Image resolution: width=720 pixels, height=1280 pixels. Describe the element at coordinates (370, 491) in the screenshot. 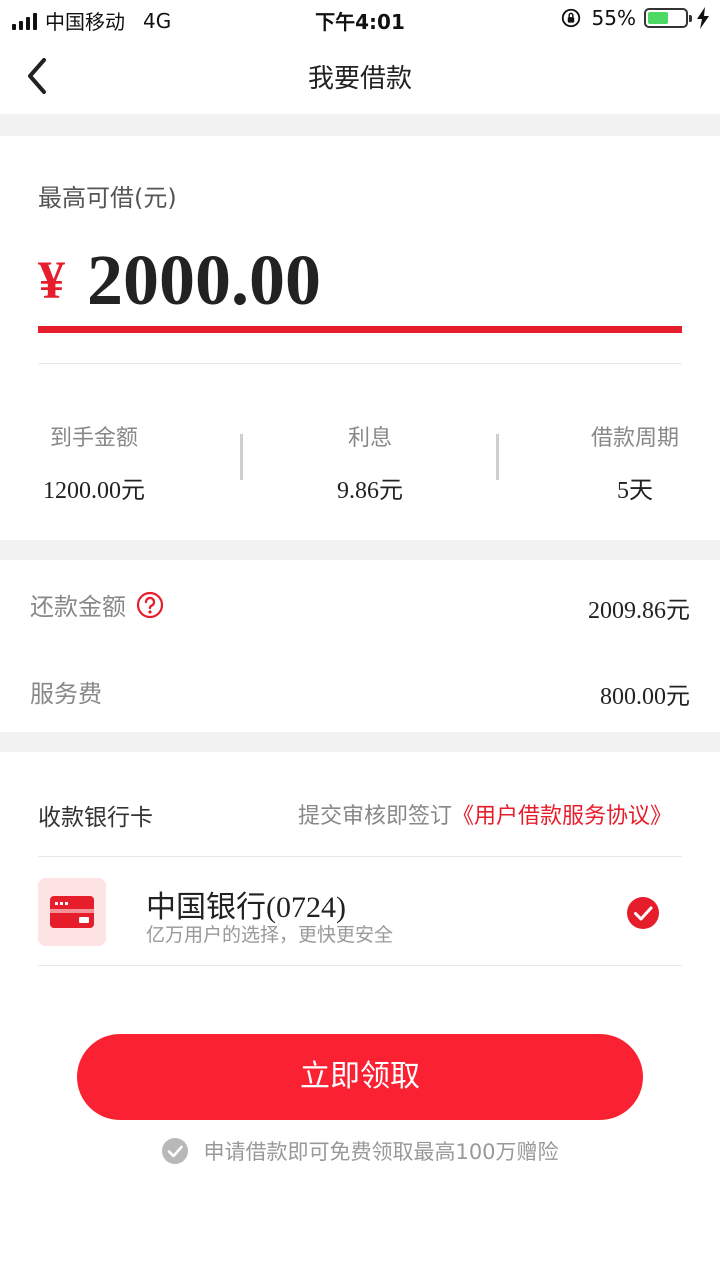

I see `stat-value: 9.86元` at that location.